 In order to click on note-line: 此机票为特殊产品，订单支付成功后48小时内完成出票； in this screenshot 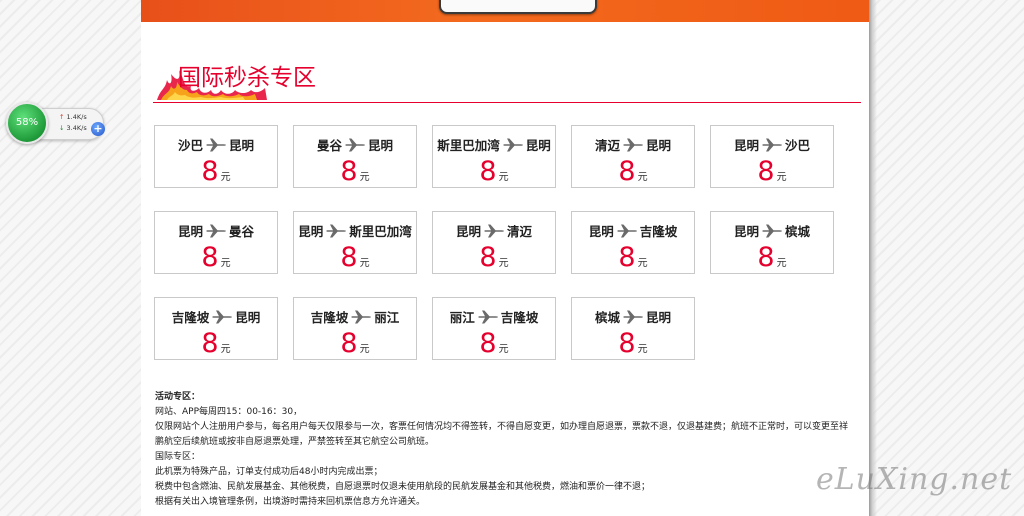, I will do `click(269, 472)`.